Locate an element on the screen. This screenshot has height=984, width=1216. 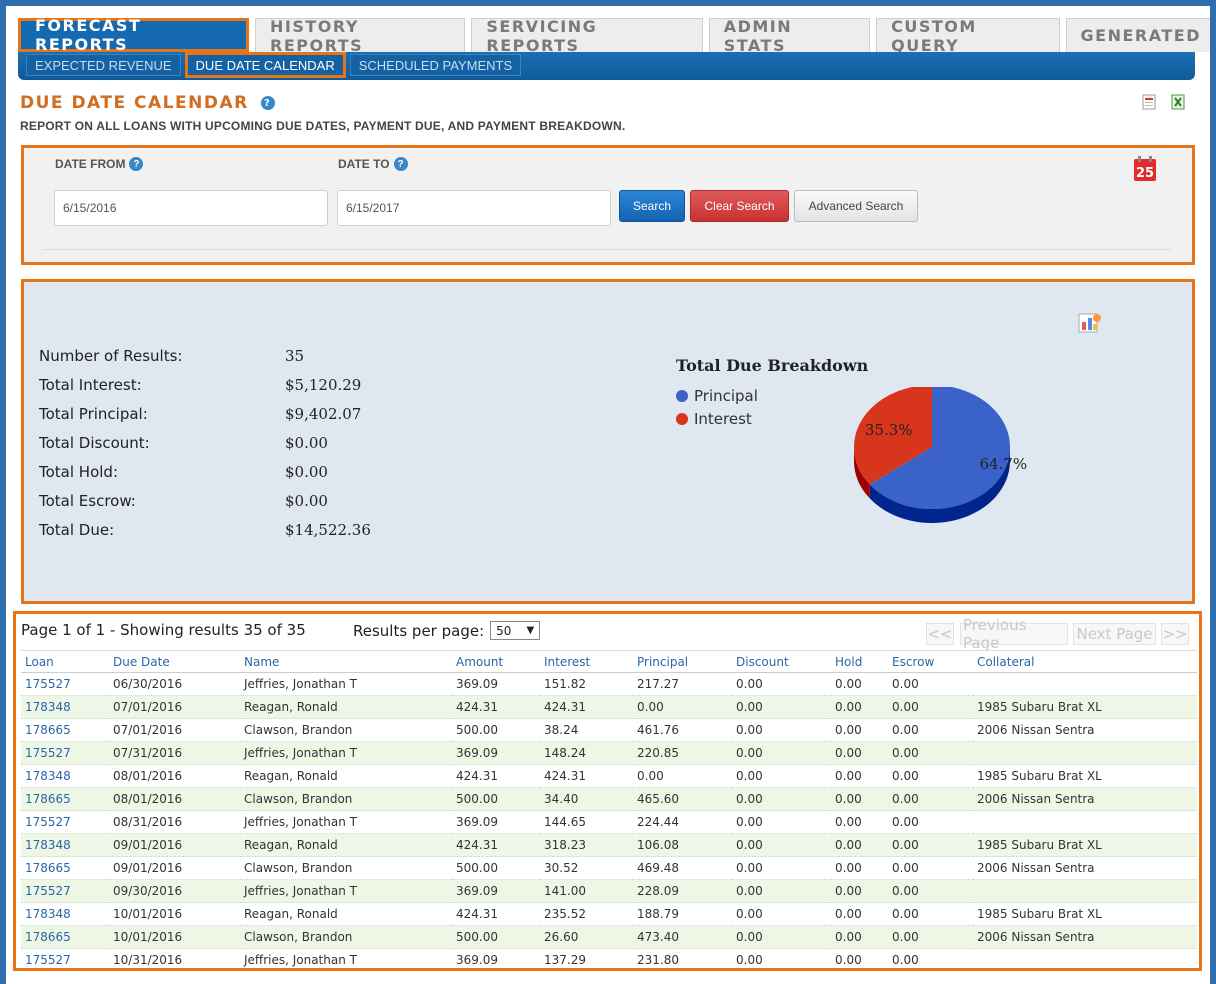
page-info: Page 1 of 1 - Showing results 35 of 35 is located at coordinates (163, 630).